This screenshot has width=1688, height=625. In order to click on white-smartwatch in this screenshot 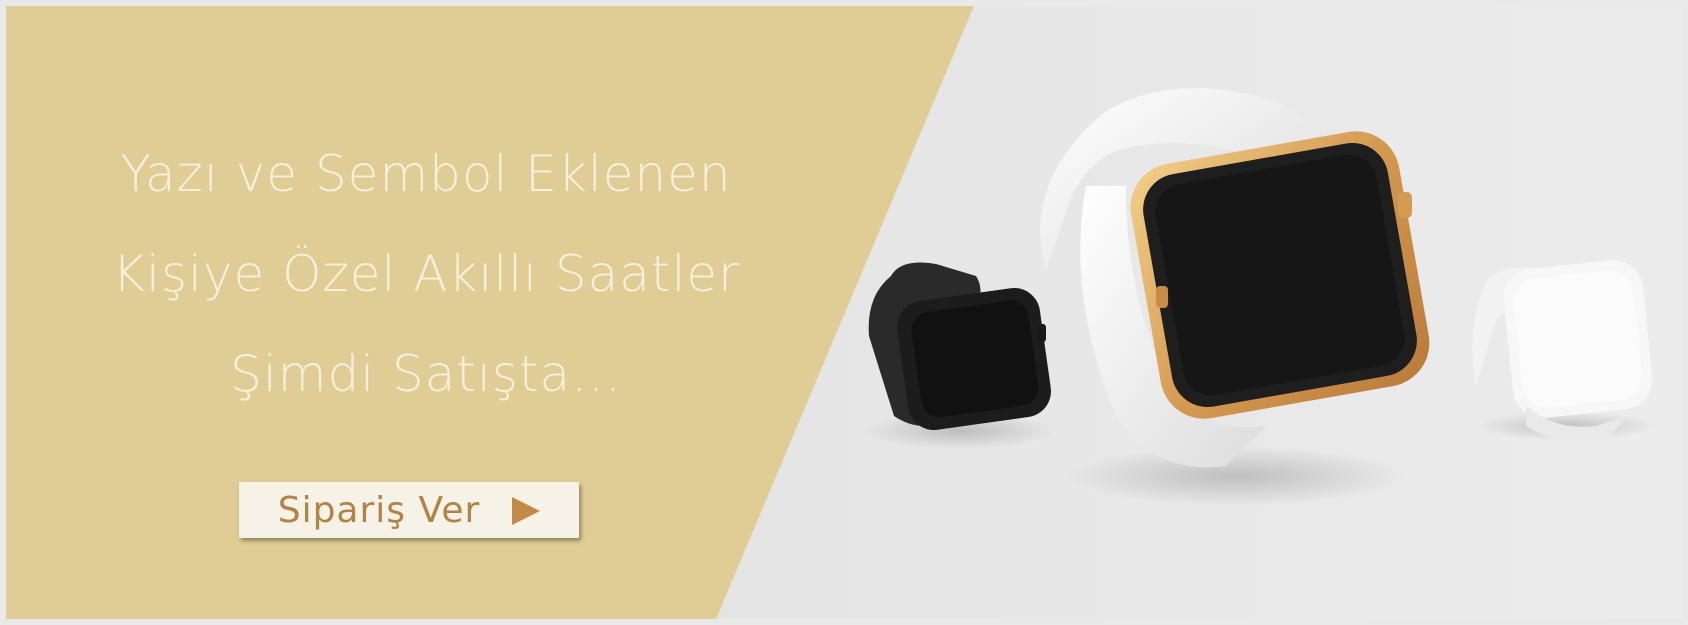, I will do `click(1564, 351)`.